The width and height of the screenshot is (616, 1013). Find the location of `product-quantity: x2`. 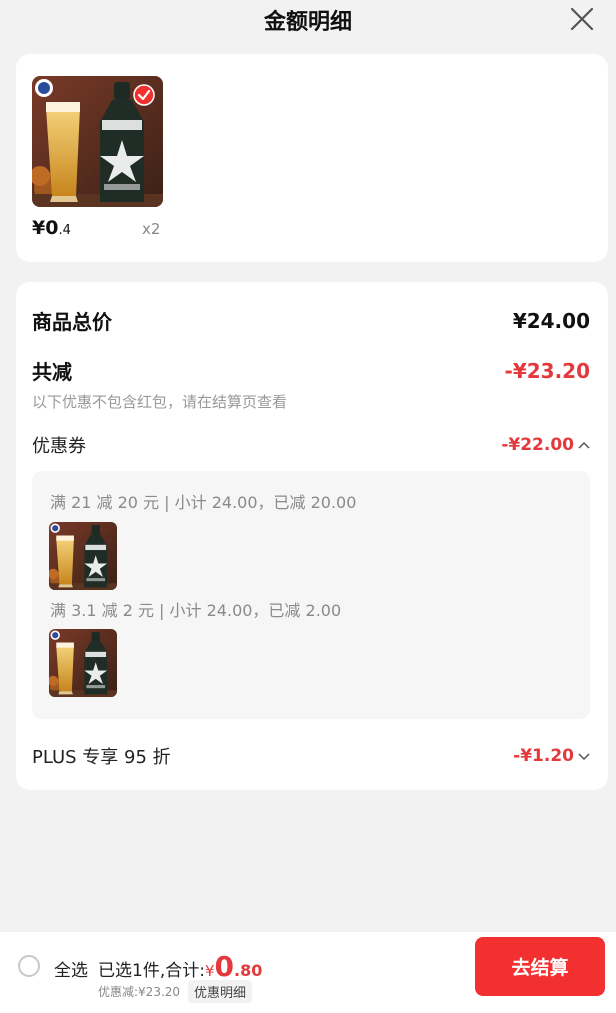

product-quantity: x2 is located at coordinates (151, 229).